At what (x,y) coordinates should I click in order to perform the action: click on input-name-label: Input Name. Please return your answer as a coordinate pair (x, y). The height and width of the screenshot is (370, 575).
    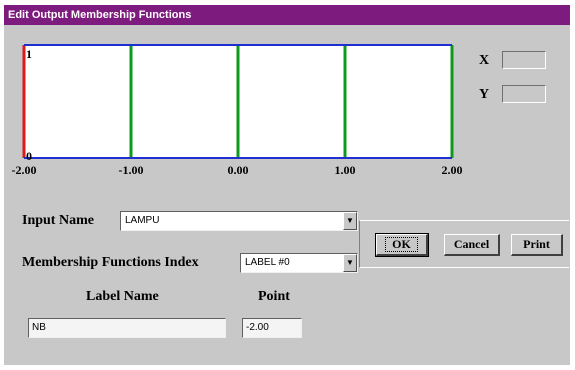
    Looking at the image, I should click on (58, 220).